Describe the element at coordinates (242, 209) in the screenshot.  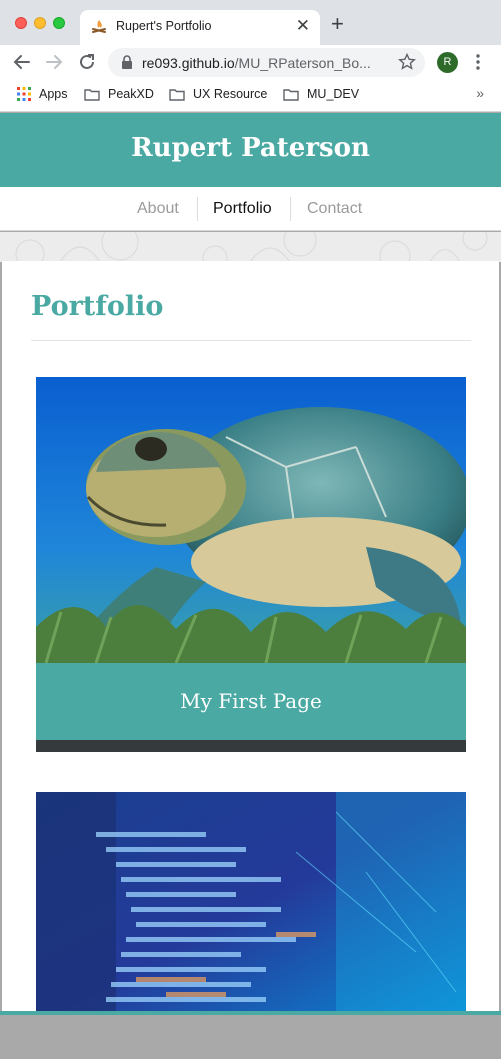
I see `nav-portfolio: Portfolio` at that location.